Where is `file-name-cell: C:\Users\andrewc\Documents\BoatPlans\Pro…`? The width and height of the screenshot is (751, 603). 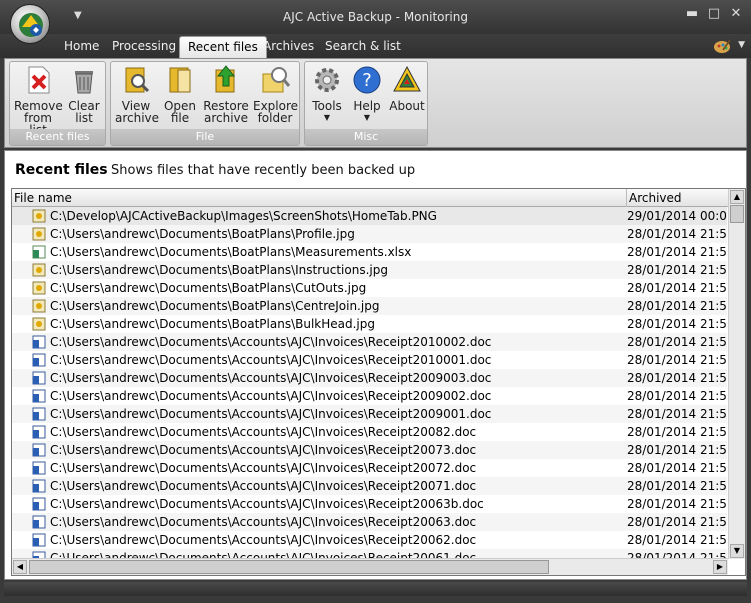 file-name-cell: C:\Users\andrewc\Documents\BoatPlans\Pro… is located at coordinates (202, 234).